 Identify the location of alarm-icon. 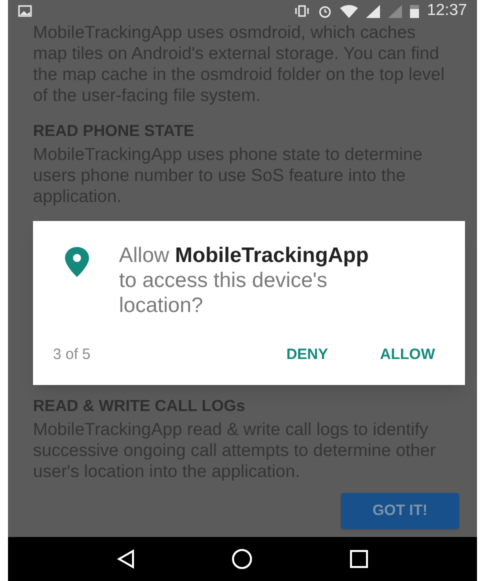
(325, 11).